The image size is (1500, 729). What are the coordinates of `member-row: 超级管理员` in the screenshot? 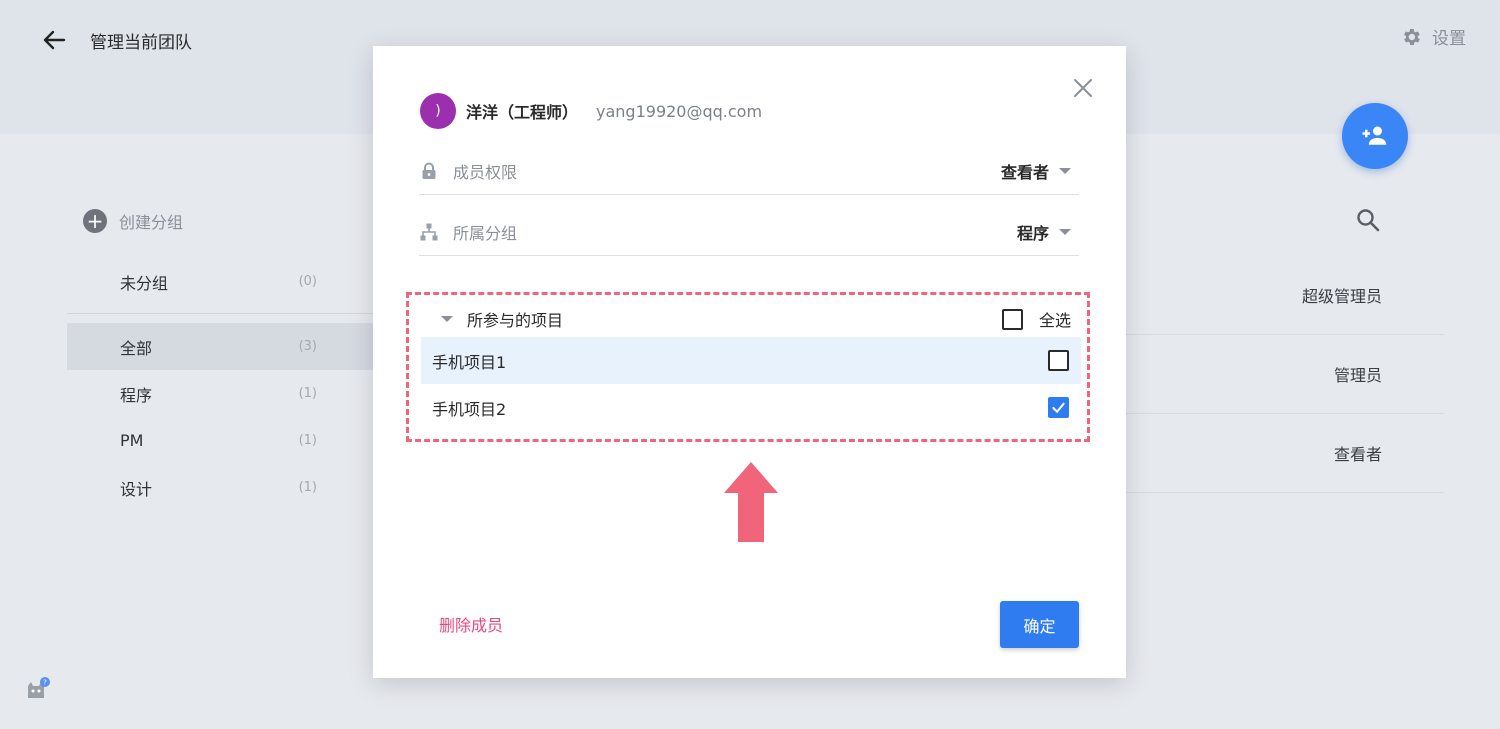 It's located at (1285, 295).